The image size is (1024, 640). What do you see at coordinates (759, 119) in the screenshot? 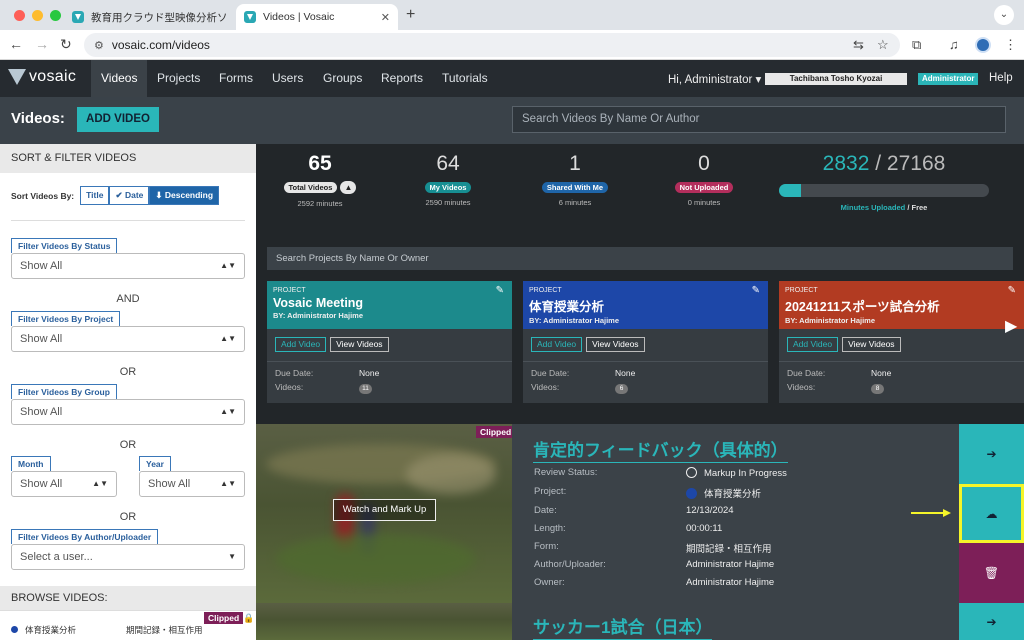
I see `video-search-input: Search Videos By Name Or Author` at bounding box center [759, 119].